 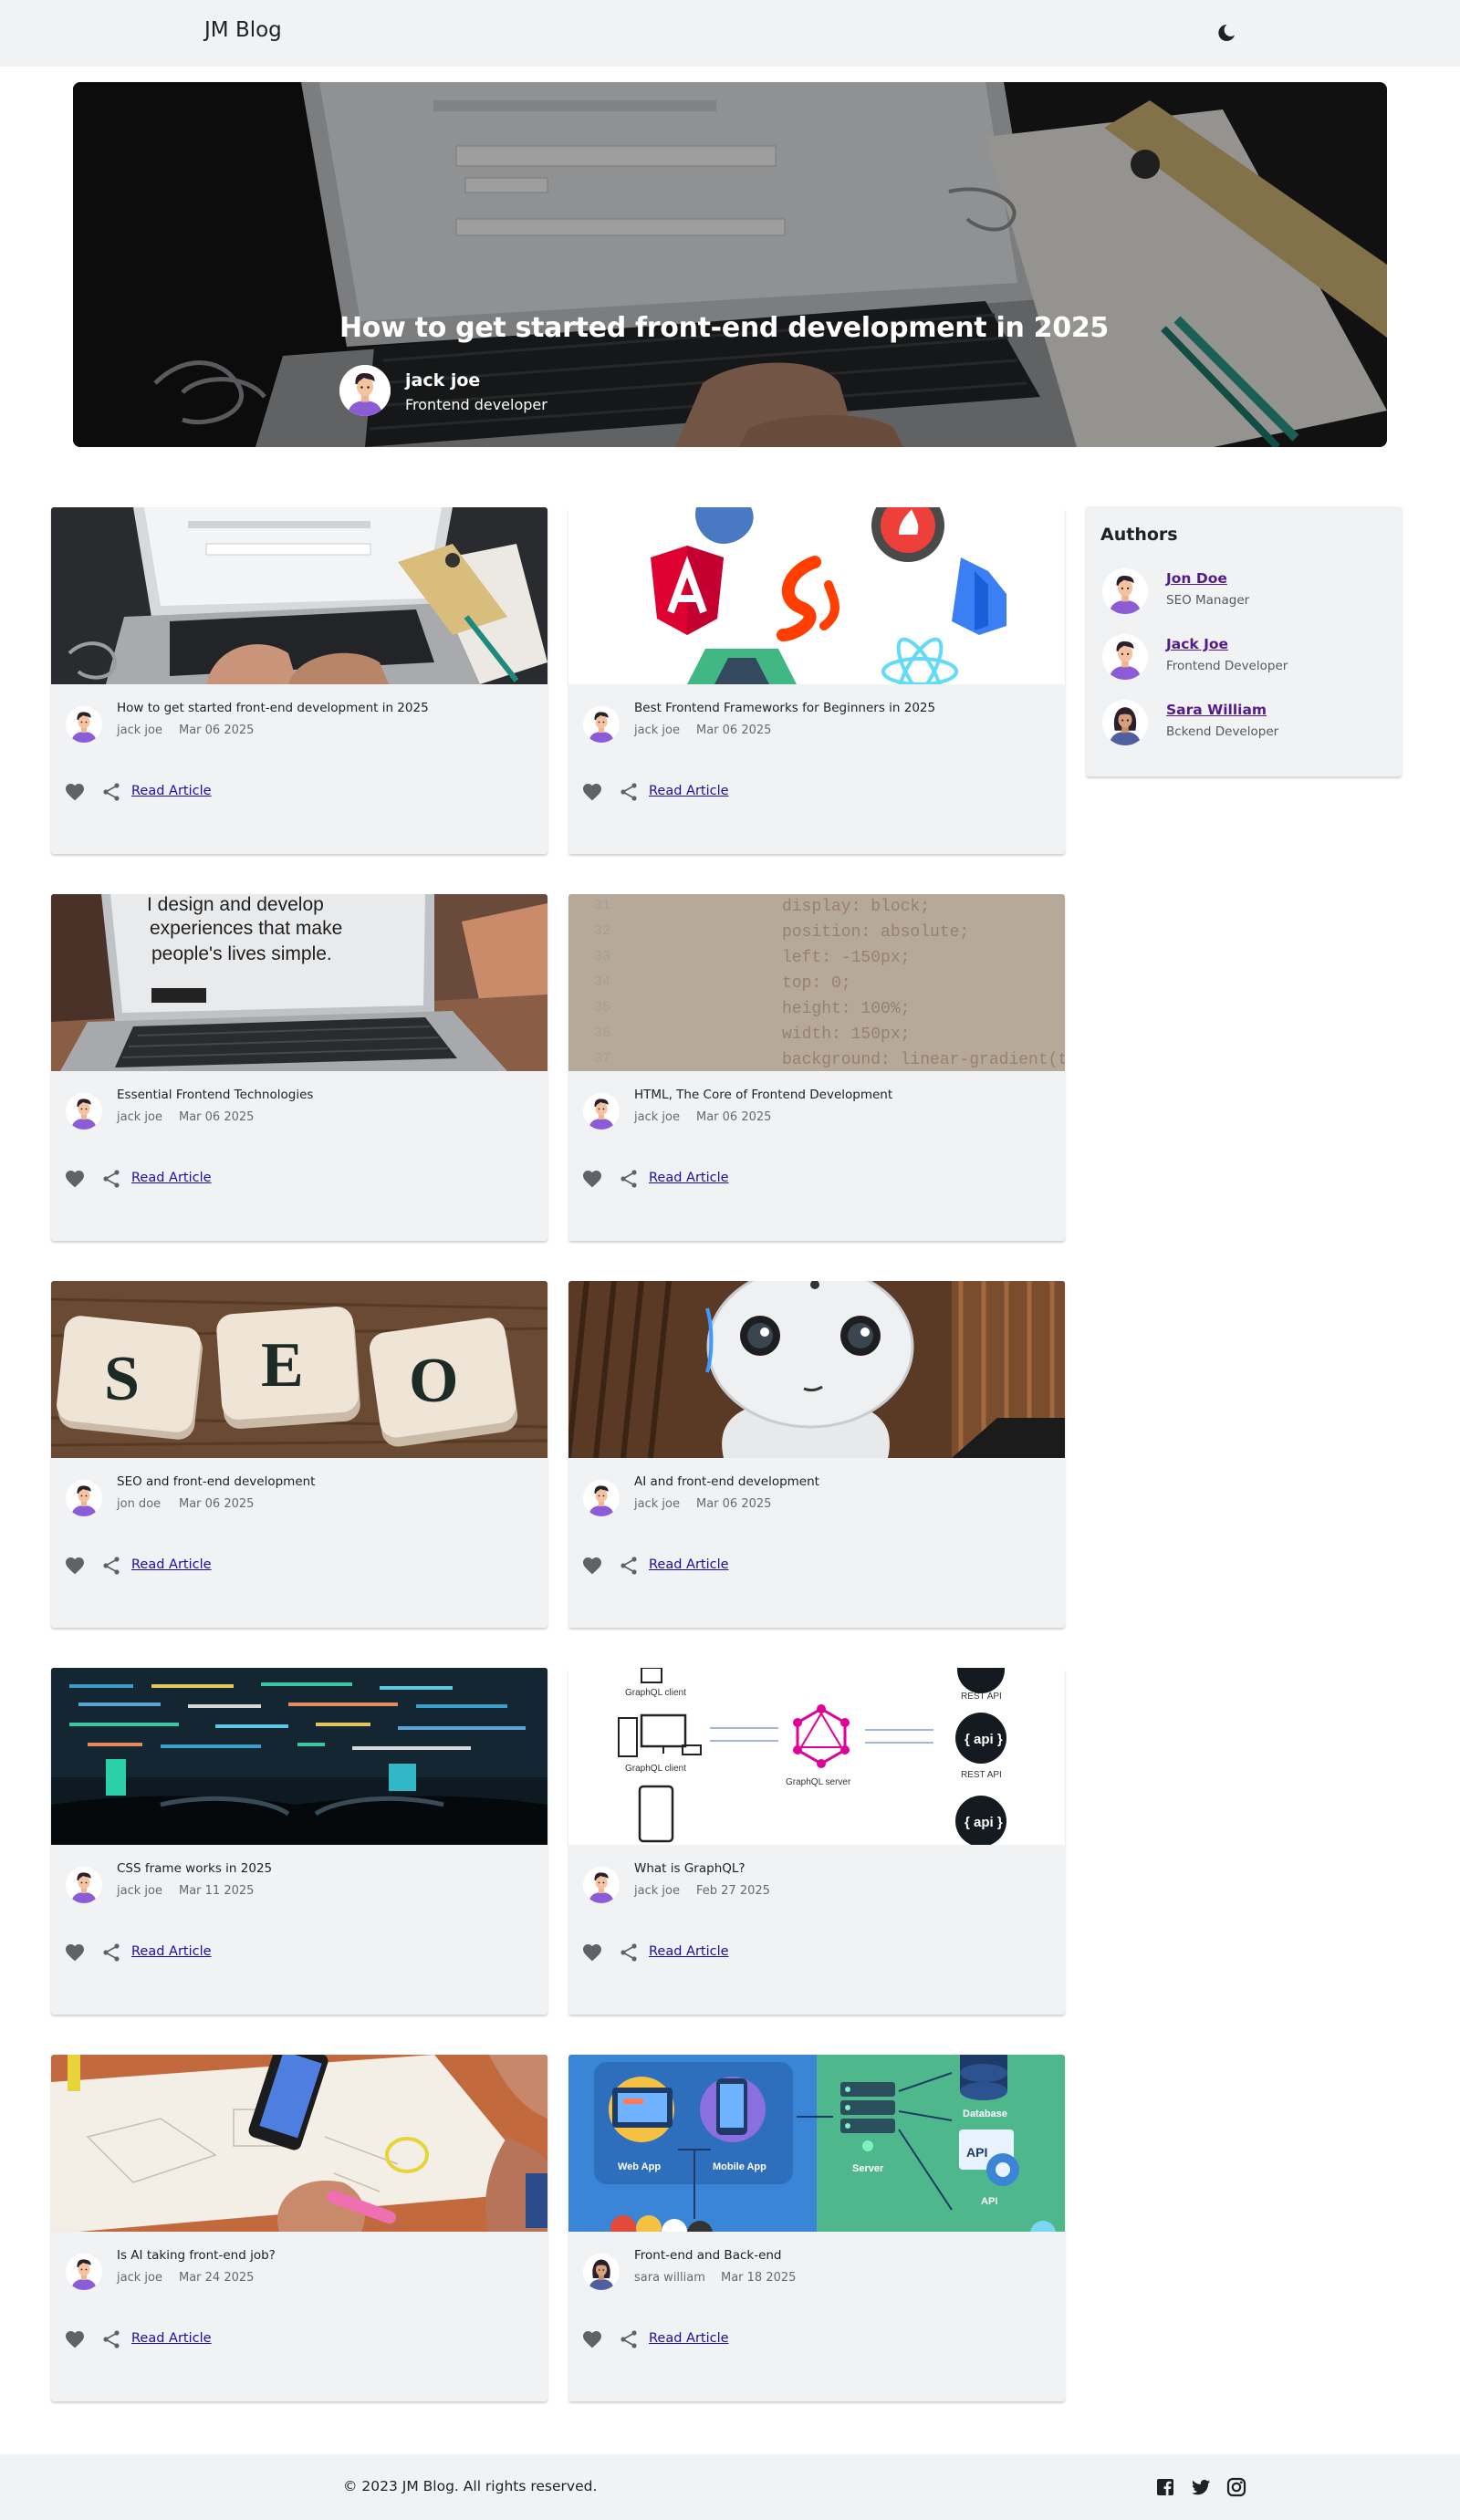 What do you see at coordinates (217, 1891) in the screenshot?
I see `article-date: Mar 11 2025` at bounding box center [217, 1891].